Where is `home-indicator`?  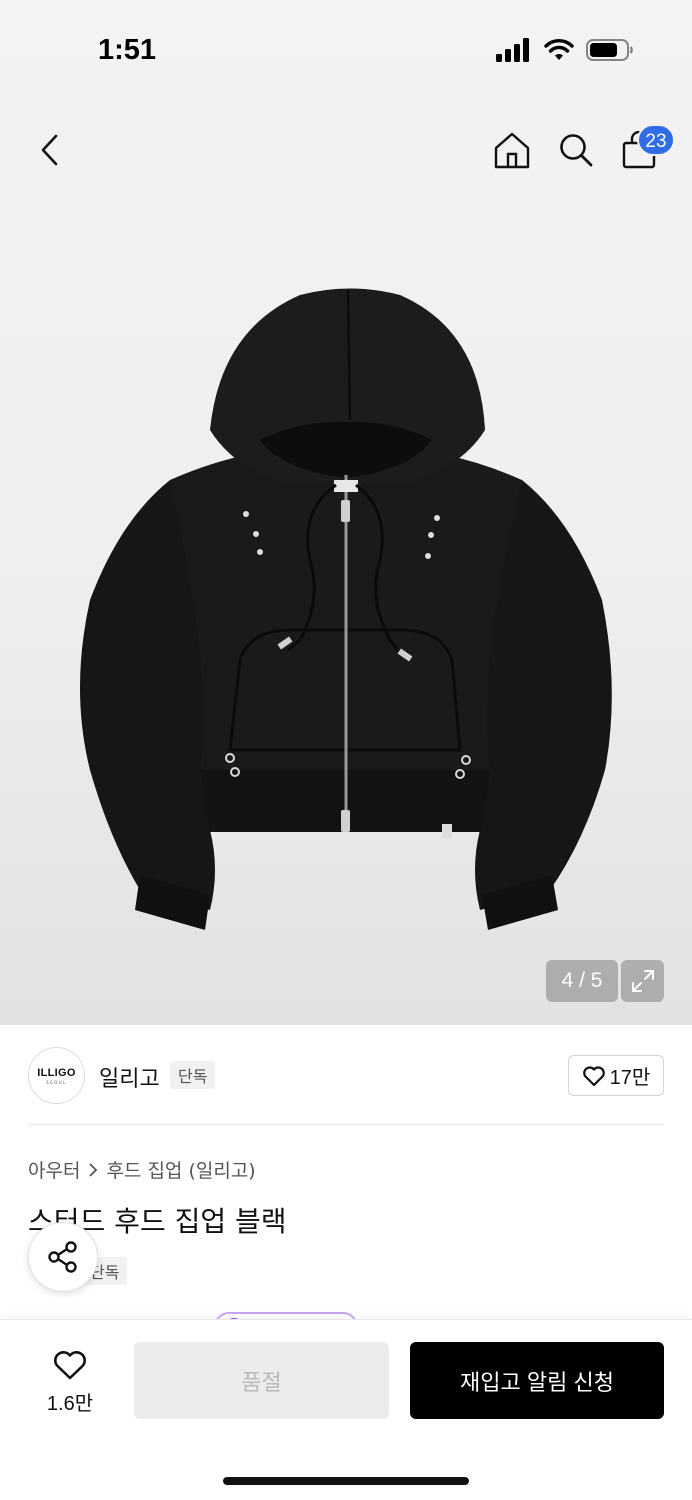
home-indicator is located at coordinates (346, 1481).